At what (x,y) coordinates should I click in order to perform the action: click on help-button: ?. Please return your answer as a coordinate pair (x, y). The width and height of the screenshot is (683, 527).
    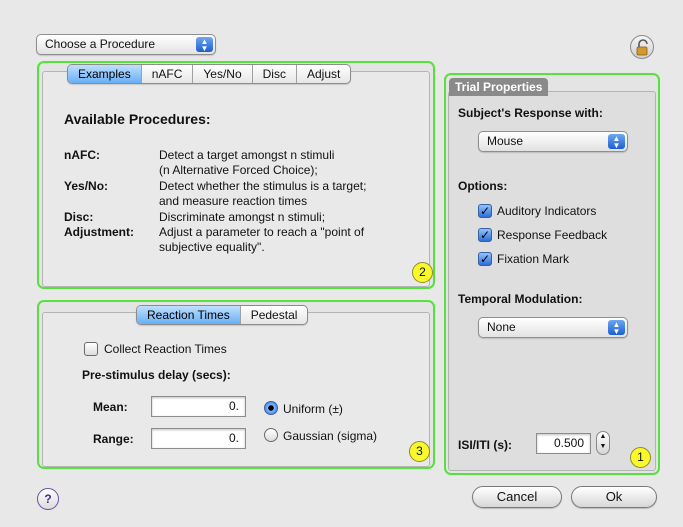
    Looking at the image, I should click on (48, 499).